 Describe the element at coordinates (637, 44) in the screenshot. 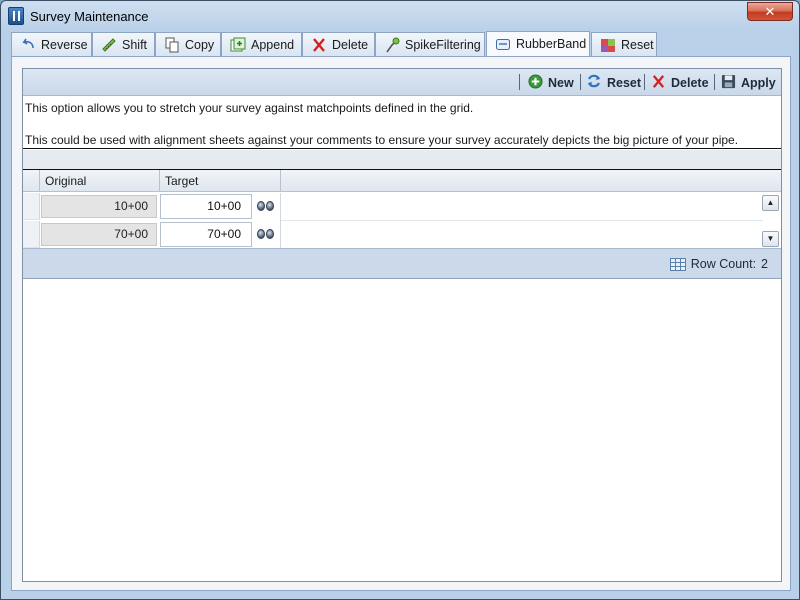

I see `tab-label: Reset` at that location.